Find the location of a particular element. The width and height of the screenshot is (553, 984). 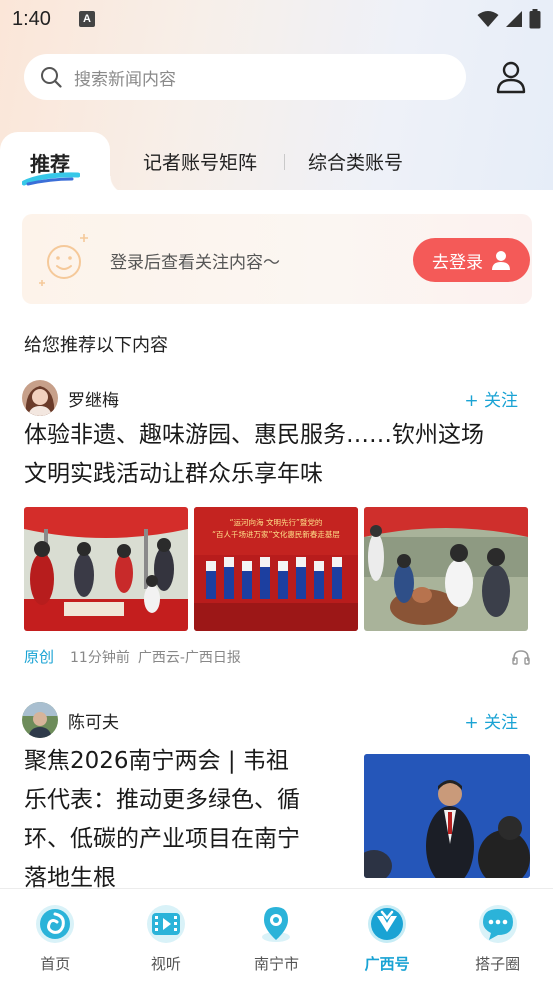

bottom-navigation: 首页 视听 南宁市 广西号 搭子圈 is located at coordinates (276, 936).